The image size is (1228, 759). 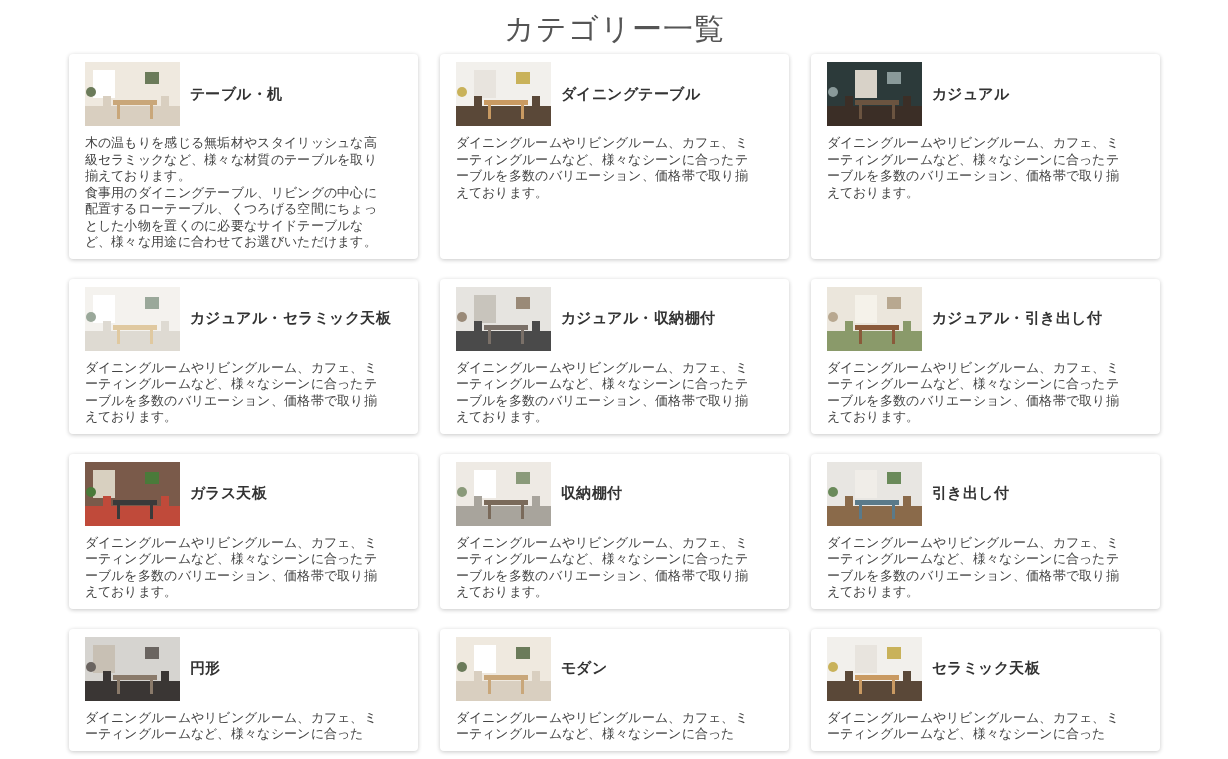 What do you see at coordinates (985, 356) in the screenshot?
I see `category-card: カジュアル・引き出し付 ダイニングルームやリビングルーム、カフェ、ミーティングルームなど、様々なシーンに合ったテーブルを多数のバリエーション、価格帯で取り揃えております。` at bounding box center [985, 356].